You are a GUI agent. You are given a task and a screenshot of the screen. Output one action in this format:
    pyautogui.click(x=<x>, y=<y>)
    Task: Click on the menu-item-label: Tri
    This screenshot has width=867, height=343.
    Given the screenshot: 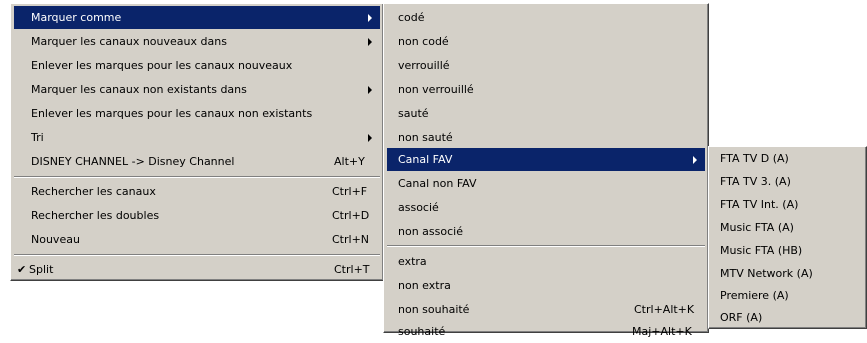 What is the action you would take?
    pyautogui.click(x=37, y=137)
    